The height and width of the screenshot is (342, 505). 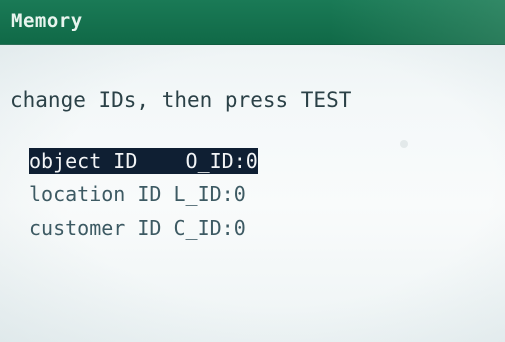 What do you see at coordinates (181, 100) in the screenshot?
I see `instruction-text: change IDs, then press TEST` at bounding box center [181, 100].